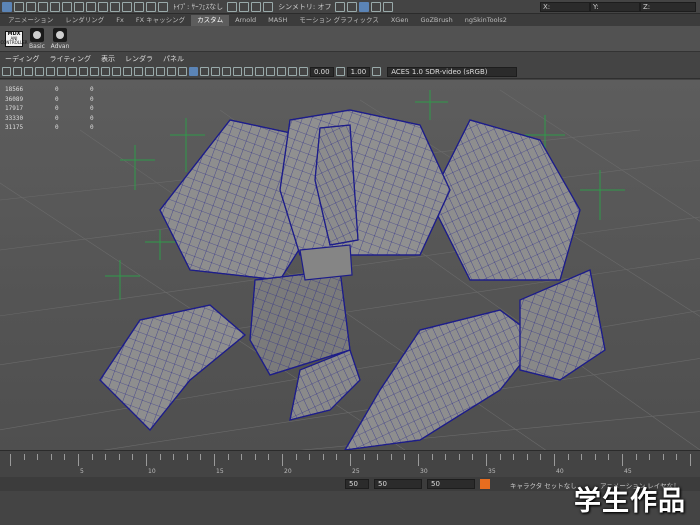  What do you see at coordinates (357, 484) in the screenshot?
I see `playback-start-field: 50` at bounding box center [357, 484].